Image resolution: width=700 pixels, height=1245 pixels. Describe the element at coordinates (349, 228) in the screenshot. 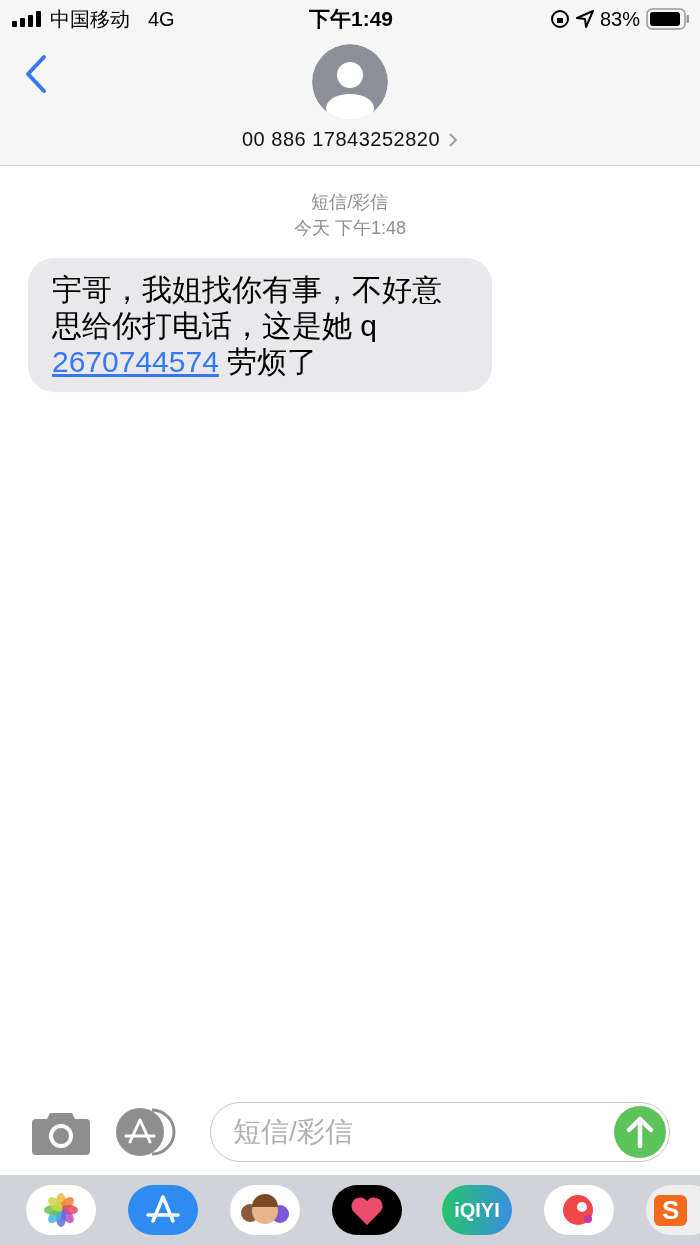

I see `message-timestamp: 今天 下午1:48` at that location.